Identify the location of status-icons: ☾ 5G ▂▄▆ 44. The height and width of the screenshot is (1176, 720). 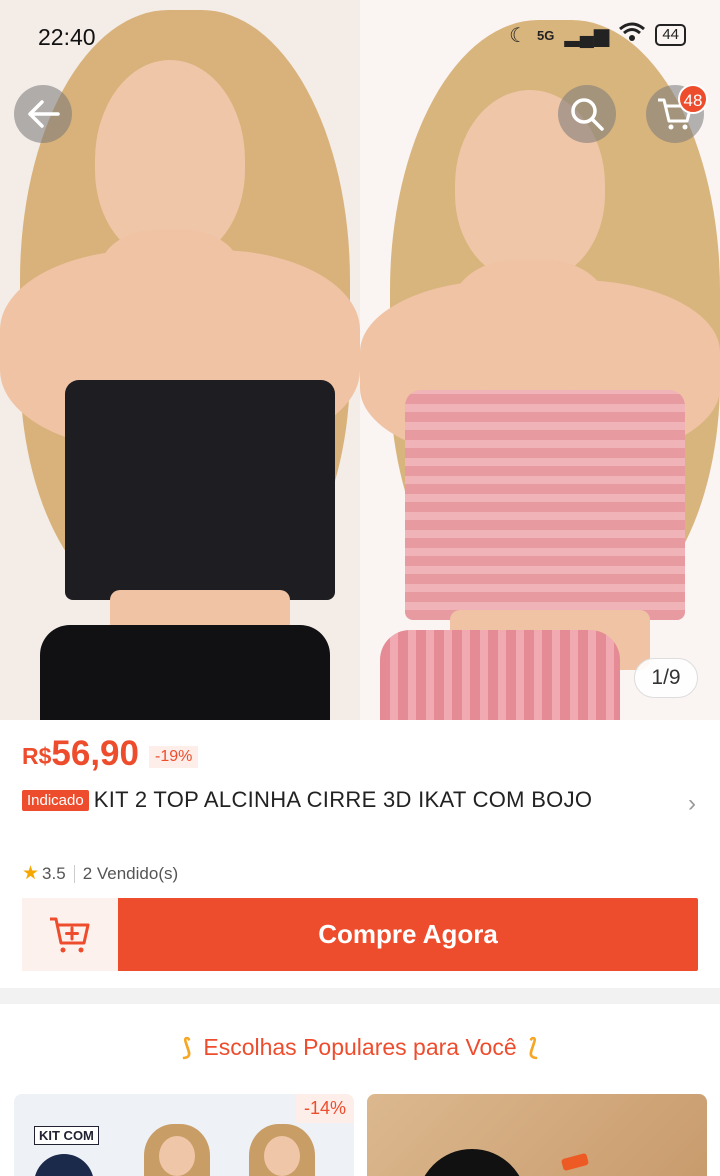
(597, 35).